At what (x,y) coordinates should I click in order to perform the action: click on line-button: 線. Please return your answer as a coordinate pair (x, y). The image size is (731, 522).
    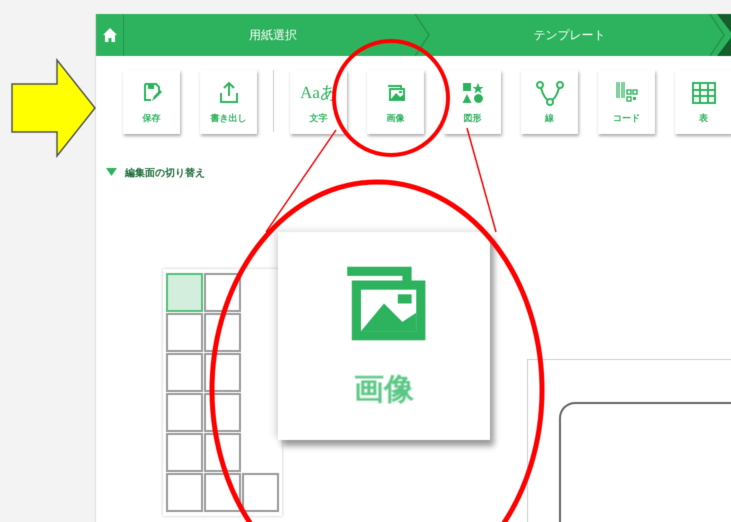
    Looking at the image, I should click on (549, 102).